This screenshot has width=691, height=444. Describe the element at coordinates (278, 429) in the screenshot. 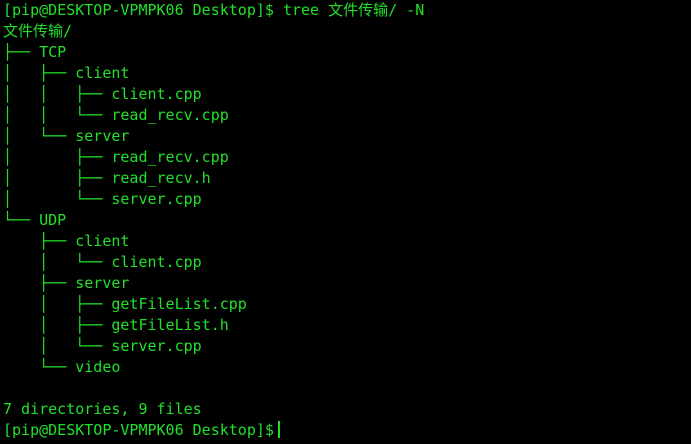

I see `text-cursor` at that location.